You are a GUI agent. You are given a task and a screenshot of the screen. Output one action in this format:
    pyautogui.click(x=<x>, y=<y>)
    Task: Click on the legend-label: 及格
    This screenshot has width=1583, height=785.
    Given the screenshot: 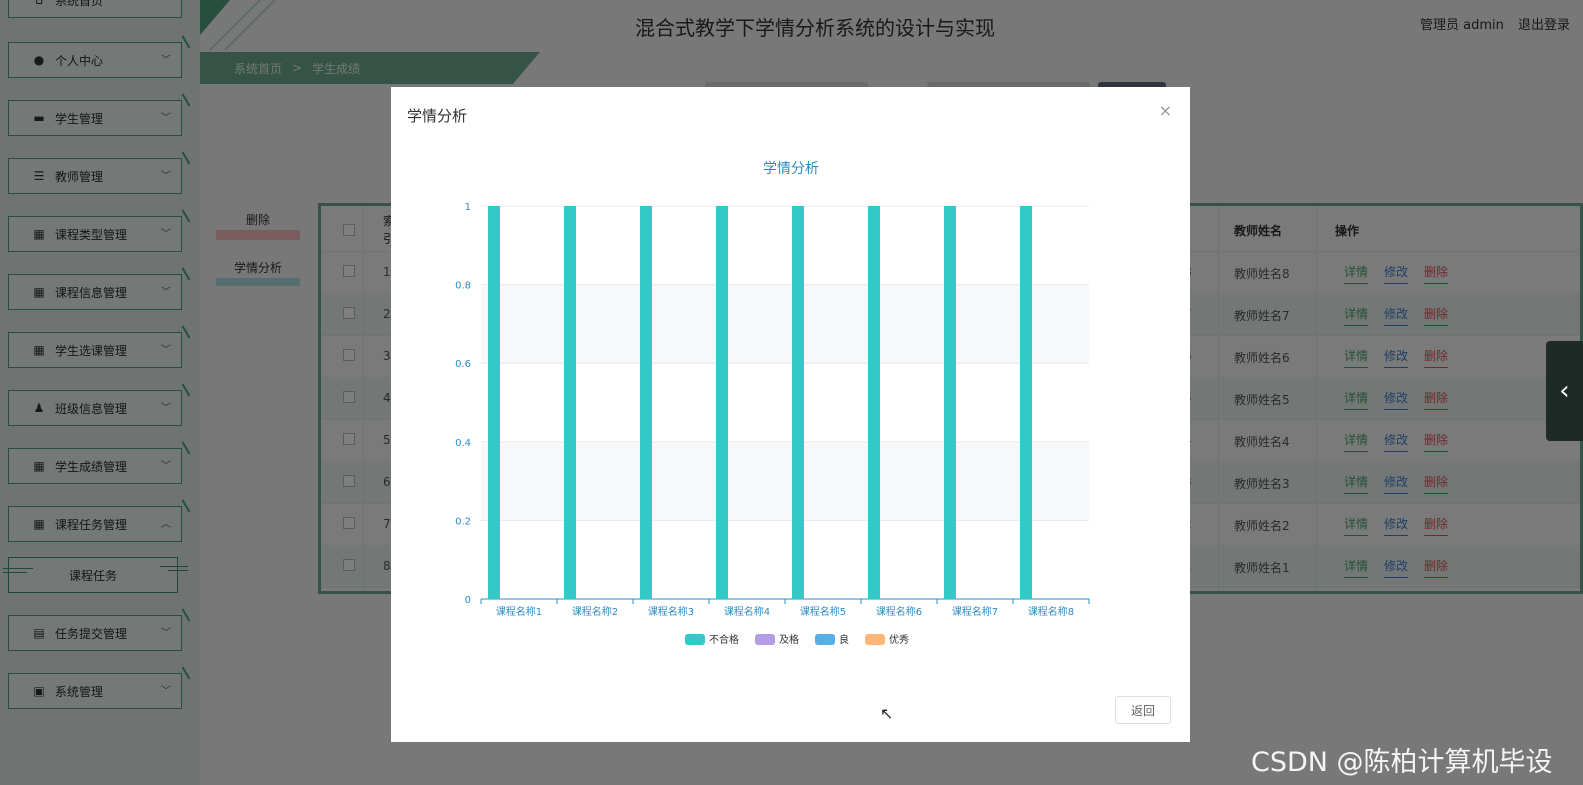 What is the action you would take?
    pyautogui.click(x=789, y=639)
    